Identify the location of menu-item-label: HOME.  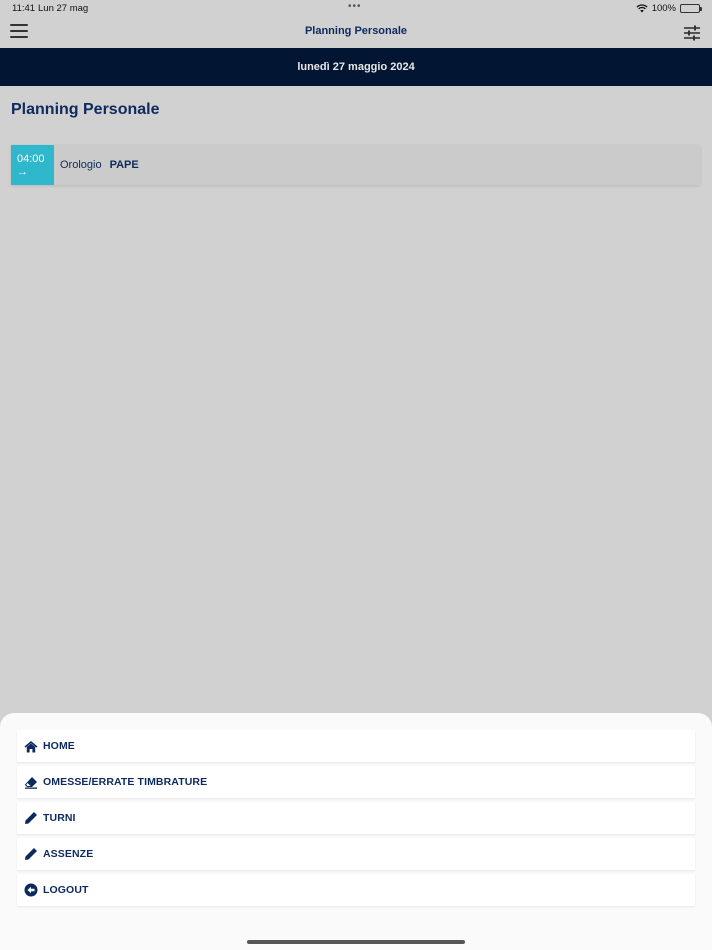
(59, 746).